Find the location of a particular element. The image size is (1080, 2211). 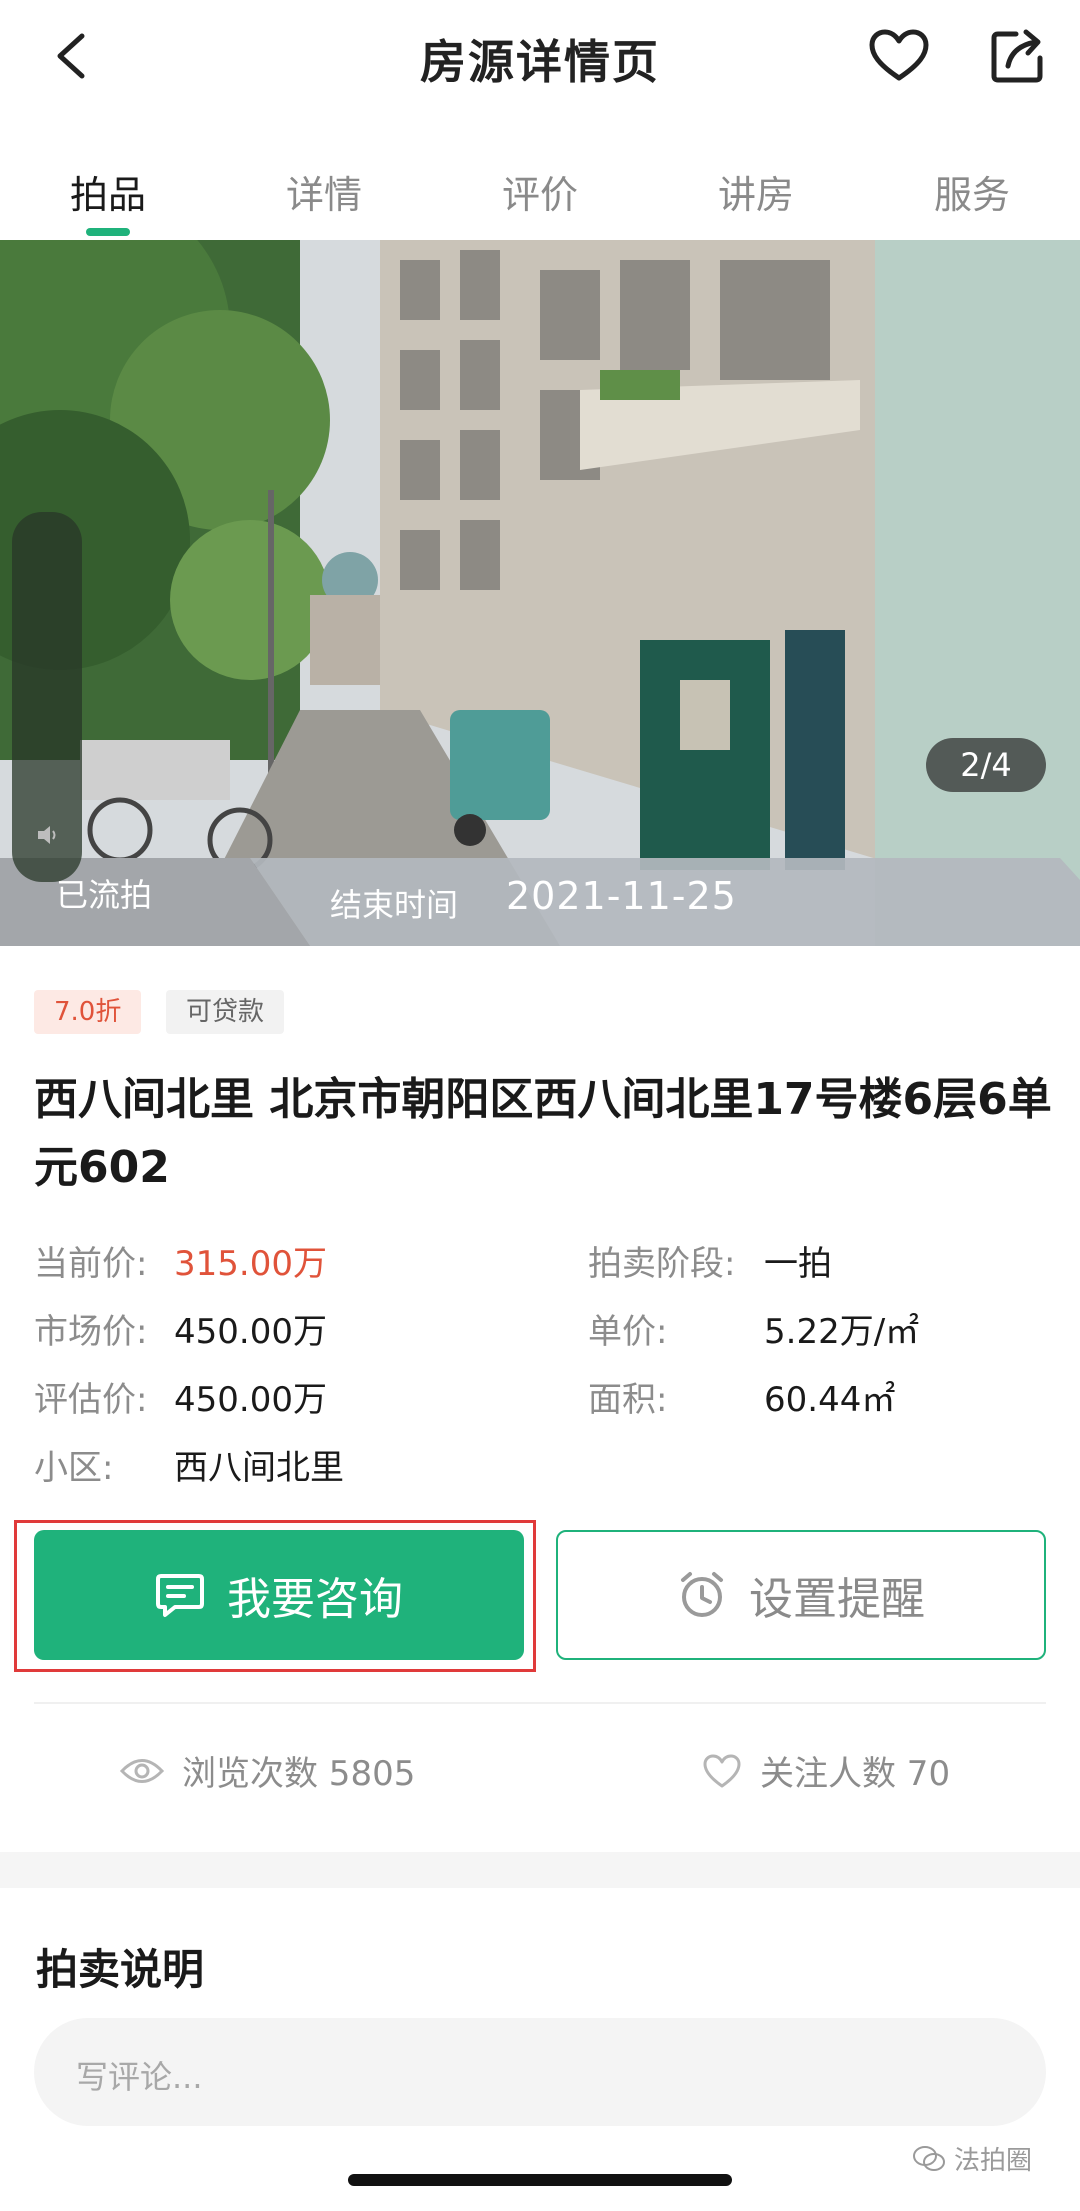

end-time-value: 2021-11-25 is located at coordinates (621, 896).